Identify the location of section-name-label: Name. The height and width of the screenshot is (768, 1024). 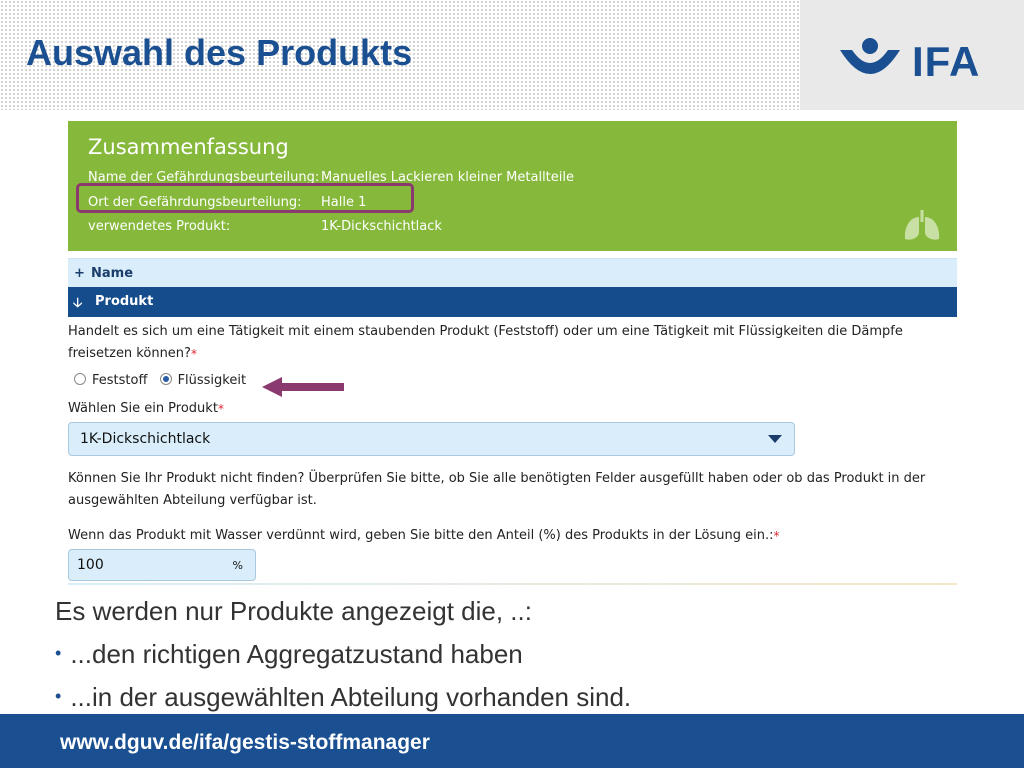
(112, 273).